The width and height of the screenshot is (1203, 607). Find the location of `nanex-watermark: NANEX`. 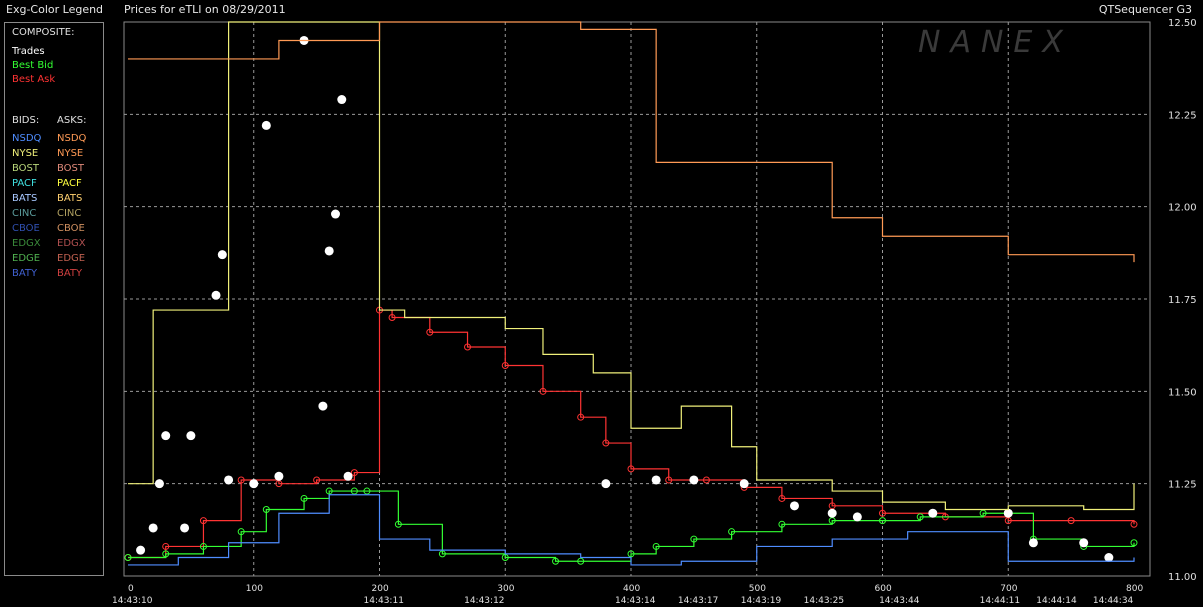

nanex-watermark: NANEX is located at coordinates (995, 42).